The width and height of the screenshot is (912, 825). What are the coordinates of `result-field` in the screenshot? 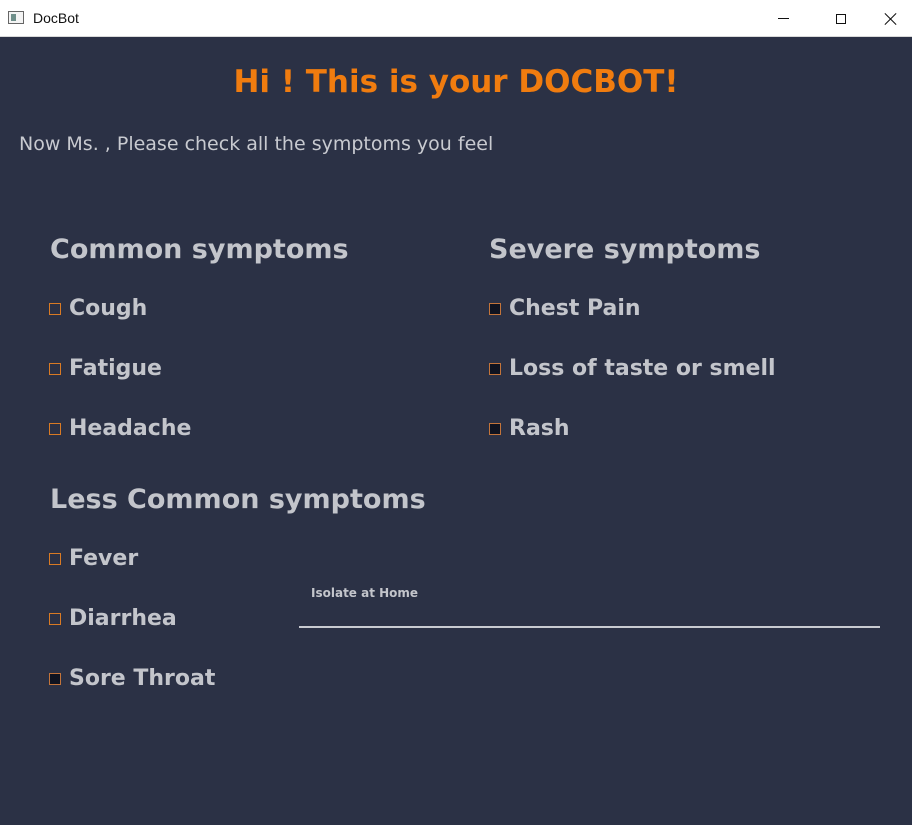 It's located at (589, 617).